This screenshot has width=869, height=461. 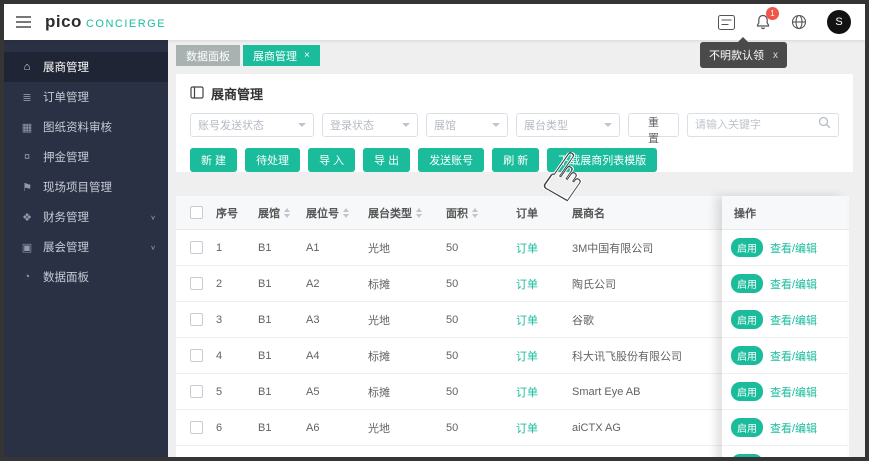 I want to click on workspace-card-icon, so click(x=726, y=22).